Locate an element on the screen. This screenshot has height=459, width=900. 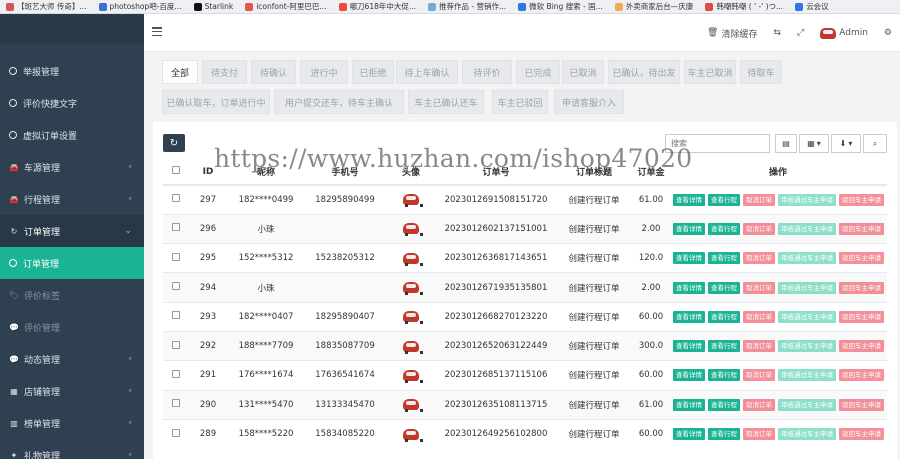
select-all-checkbox is located at coordinates (176, 170).